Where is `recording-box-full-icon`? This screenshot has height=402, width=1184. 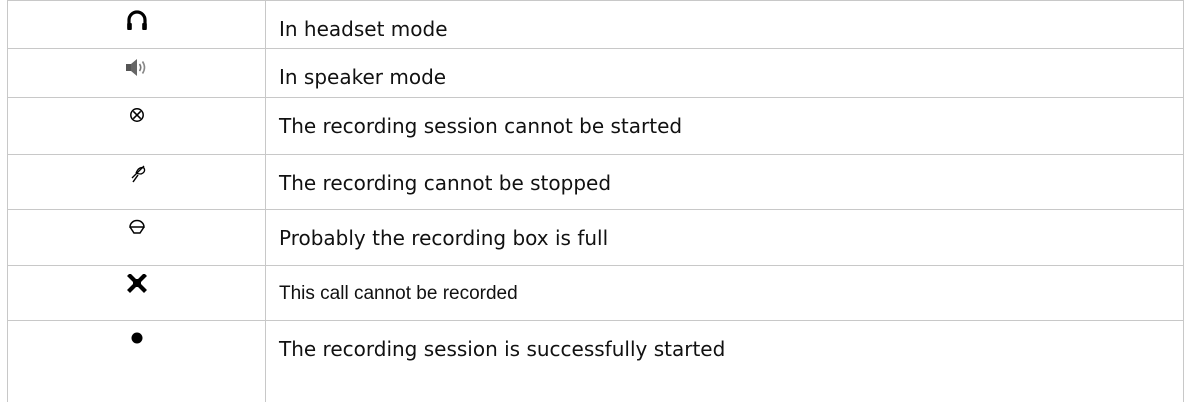 recording-box-full-icon is located at coordinates (137, 229).